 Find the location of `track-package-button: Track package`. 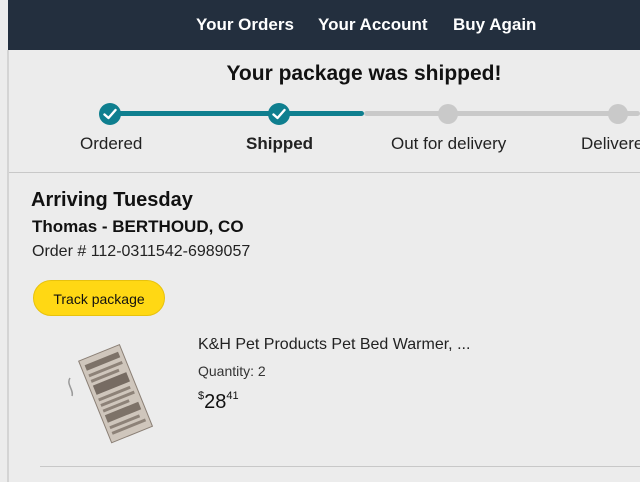

track-package-button: Track package is located at coordinates (99, 298).